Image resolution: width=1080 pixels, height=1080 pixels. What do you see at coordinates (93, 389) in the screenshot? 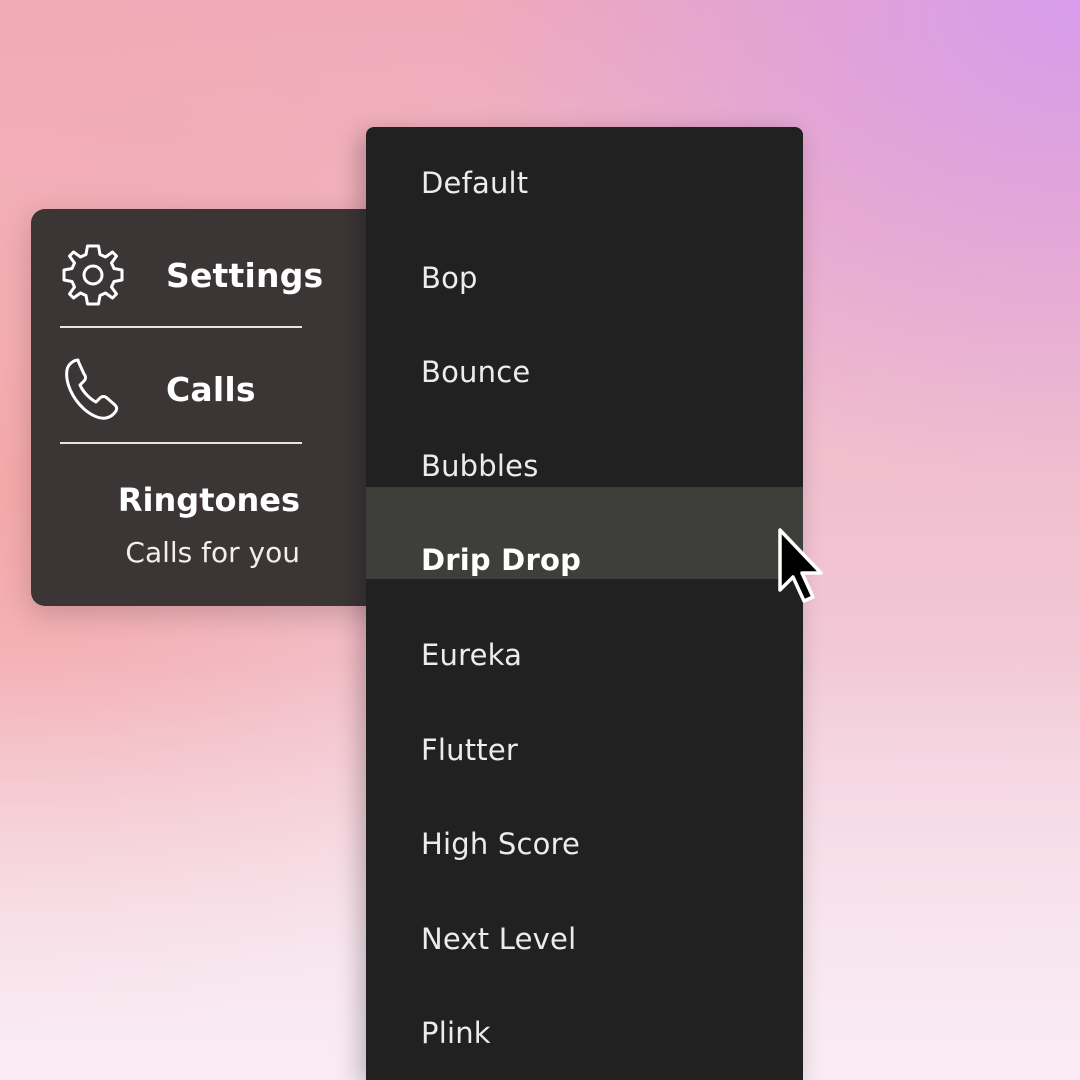
I see `phone-icon` at bounding box center [93, 389].